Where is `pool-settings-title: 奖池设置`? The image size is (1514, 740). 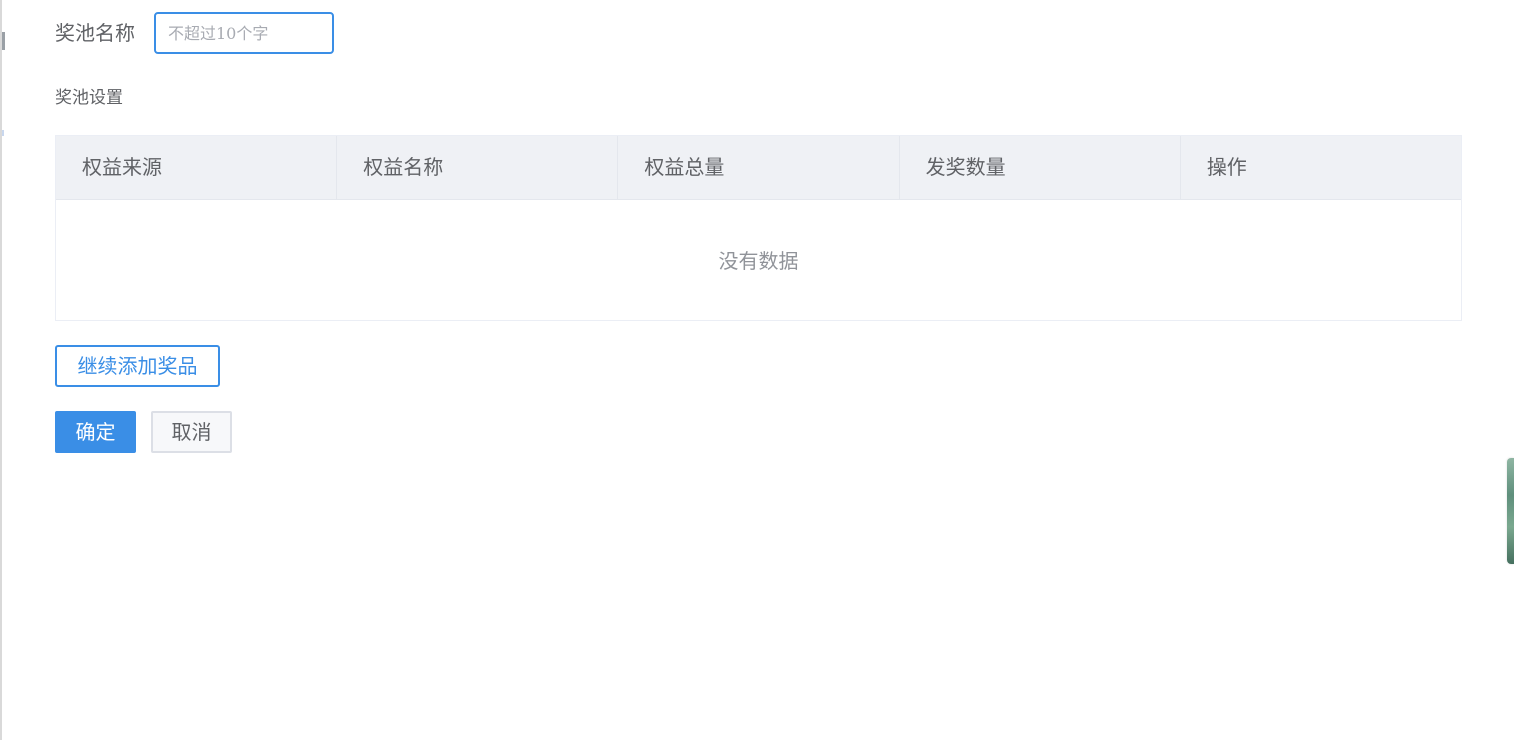 pool-settings-title: 奖池设置 is located at coordinates (89, 98).